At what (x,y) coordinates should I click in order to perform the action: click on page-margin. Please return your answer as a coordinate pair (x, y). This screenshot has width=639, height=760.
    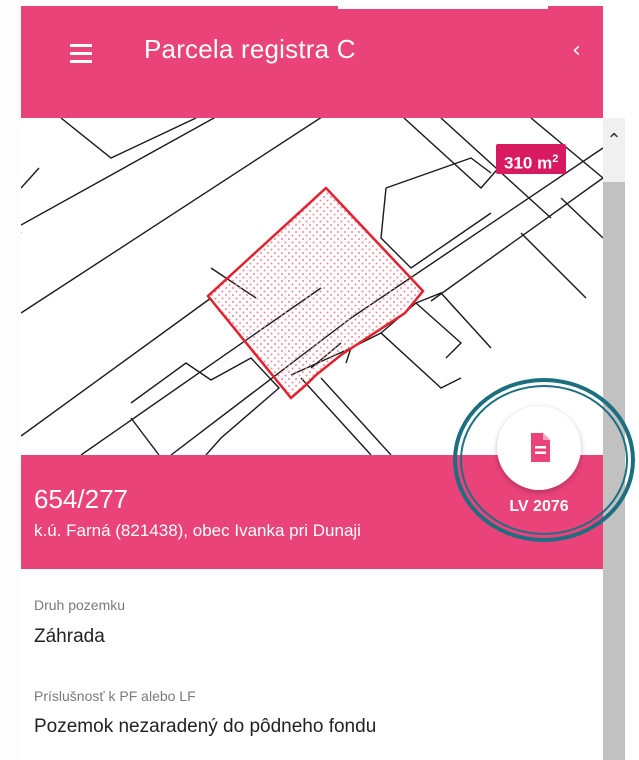
    Looking at the image, I should click on (10, 380).